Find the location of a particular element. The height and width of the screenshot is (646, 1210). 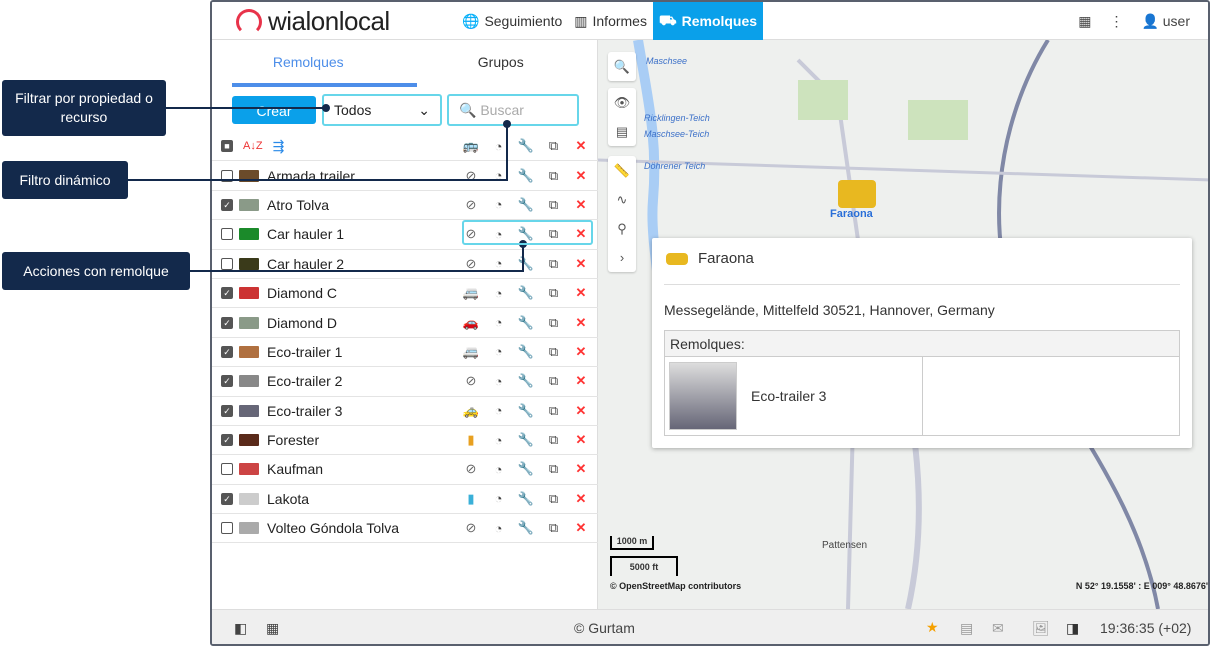

sort-az-icon: A↓Z is located at coordinates (253, 146).